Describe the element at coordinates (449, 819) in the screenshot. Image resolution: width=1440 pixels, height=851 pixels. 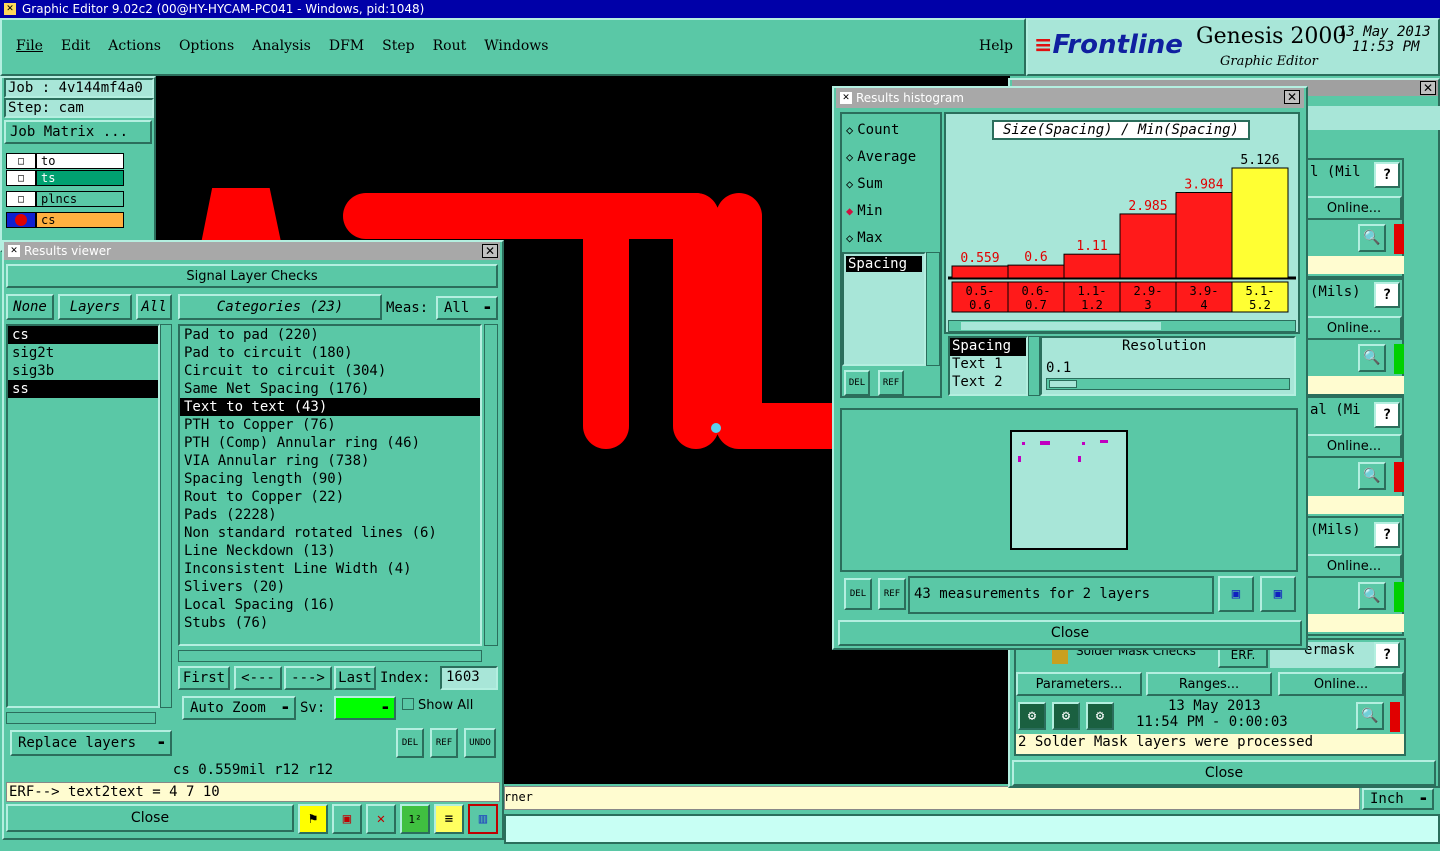
I see `report-icon: ≡` at that location.